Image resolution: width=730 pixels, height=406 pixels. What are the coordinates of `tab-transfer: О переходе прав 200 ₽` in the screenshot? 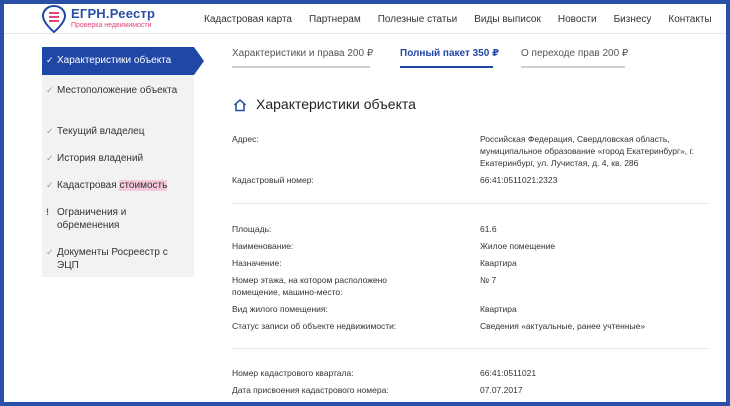 It's located at (574, 53).